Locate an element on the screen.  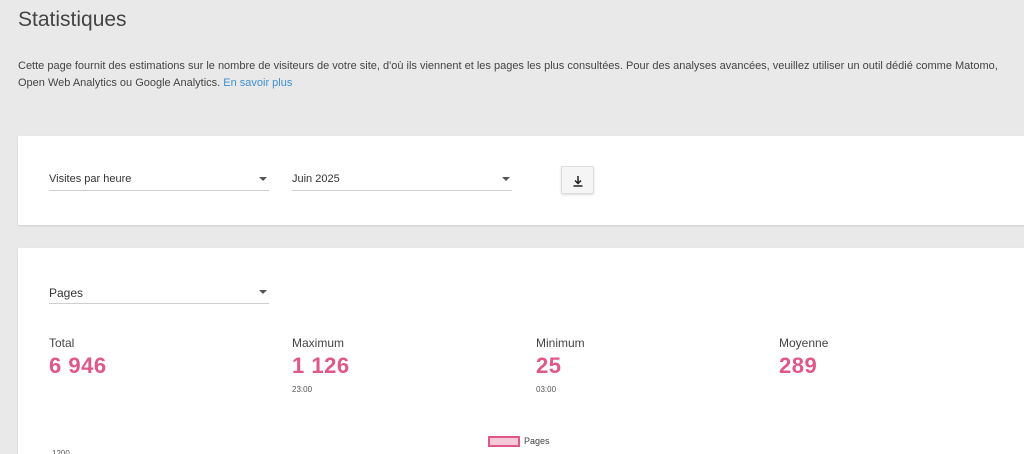
metric-maximum-label: Maximum is located at coordinates (318, 343).